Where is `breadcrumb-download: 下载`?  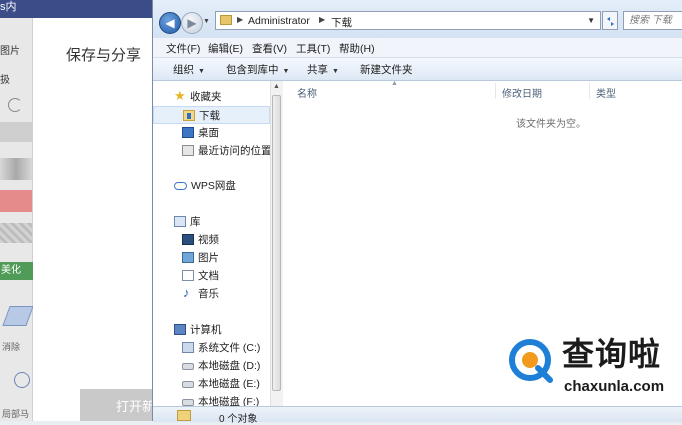
breadcrumb-download: 下载 is located at coordinates (341, 22).